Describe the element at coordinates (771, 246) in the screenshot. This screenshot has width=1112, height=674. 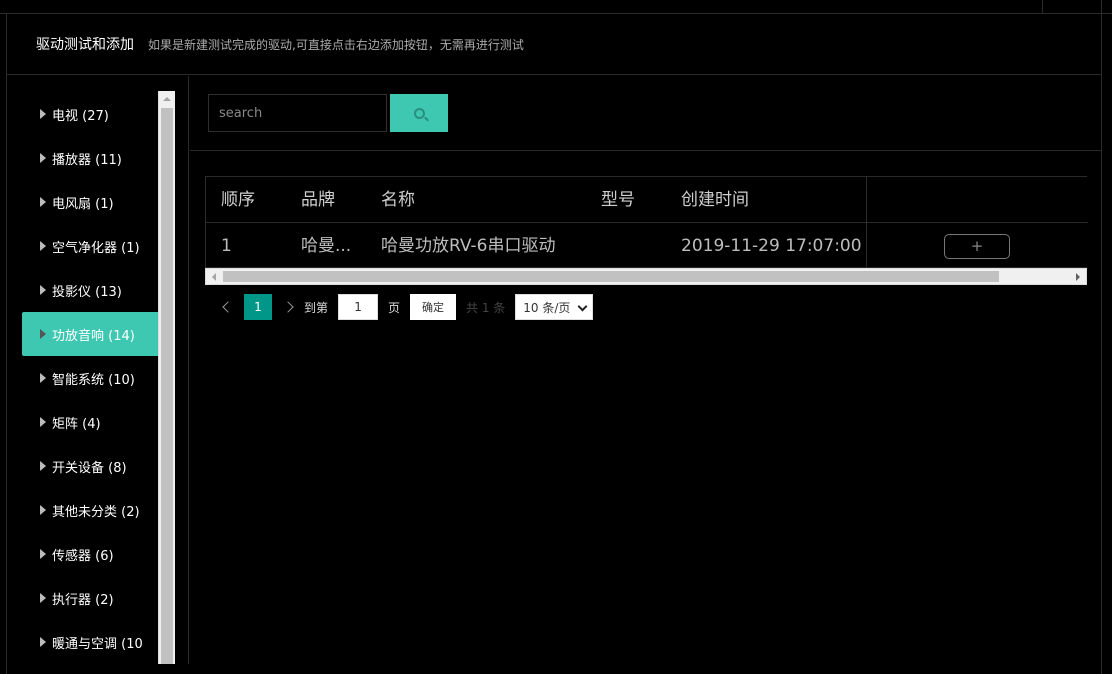
I see `cell-created: 2019-11-29 17:07:00` at that location.